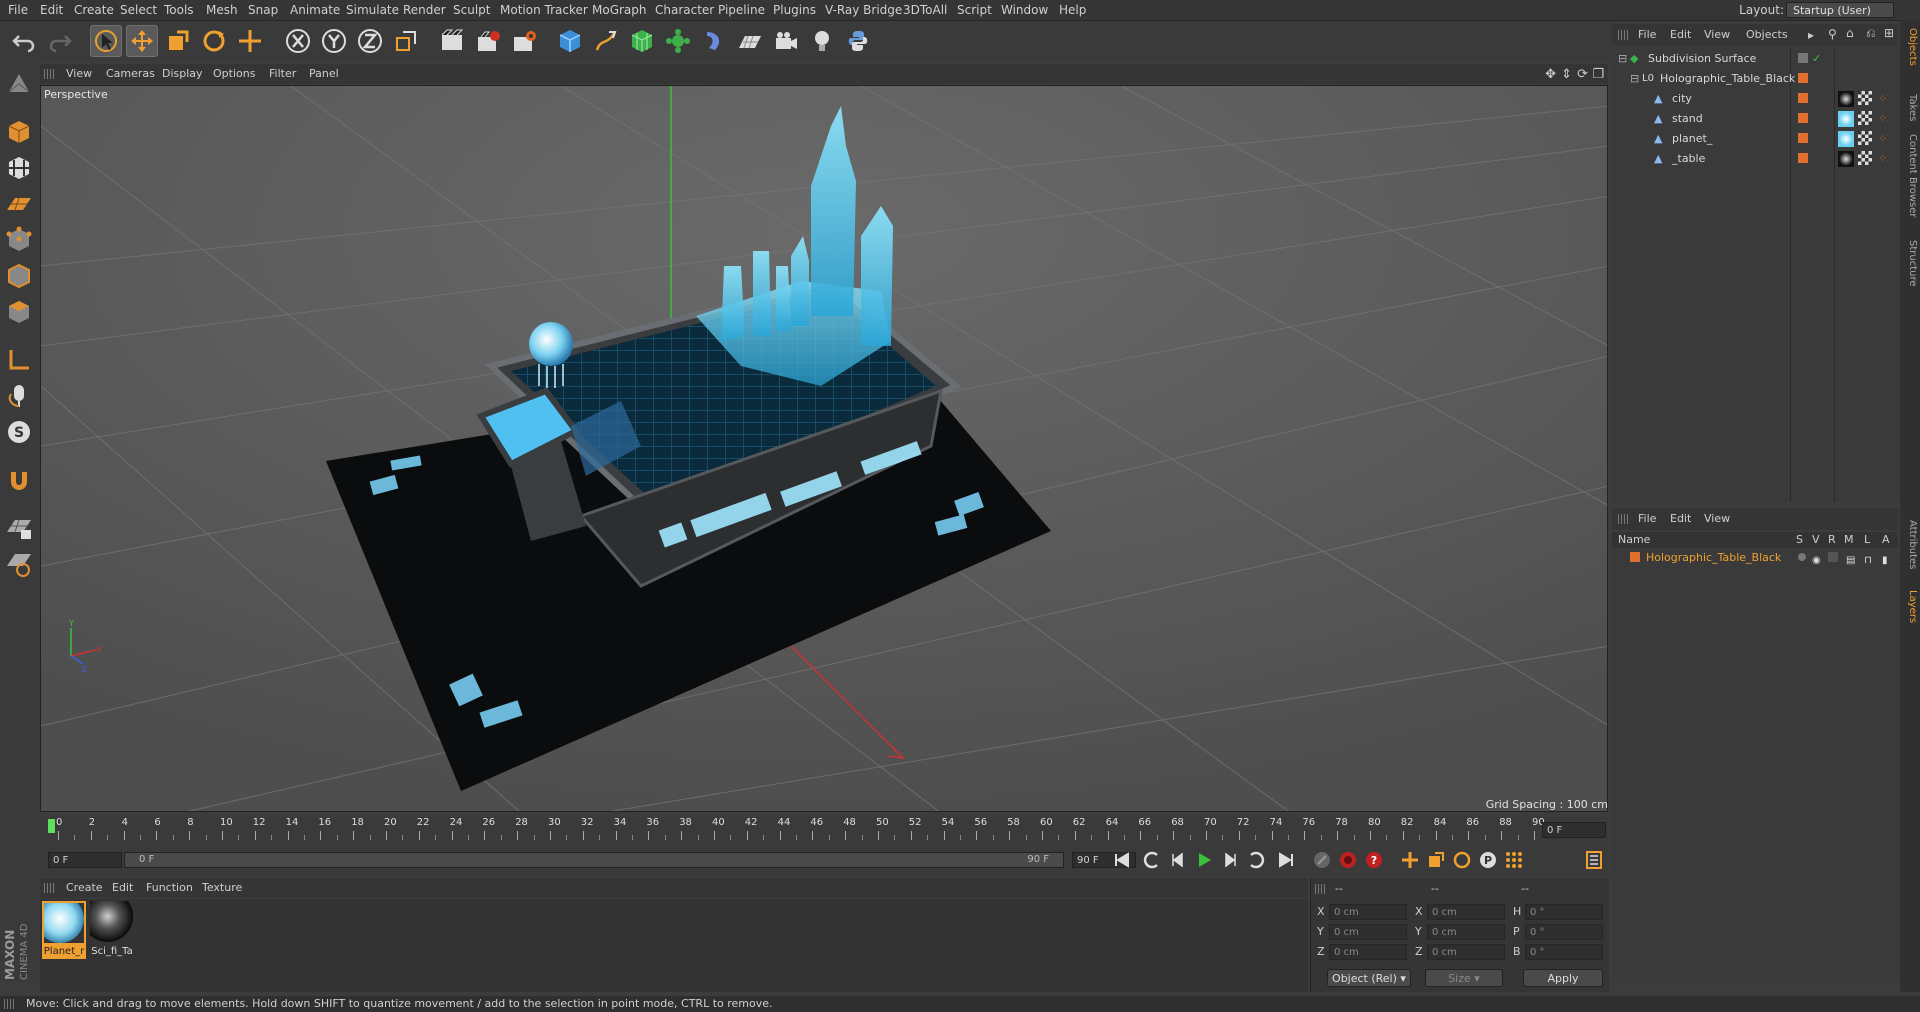 This screenshot has width=1920, height=1012. What do you see at coordinates (1910, 263) in the screenshot?
I see `tab-structure: Structure` at bounding box center [1910, 263].